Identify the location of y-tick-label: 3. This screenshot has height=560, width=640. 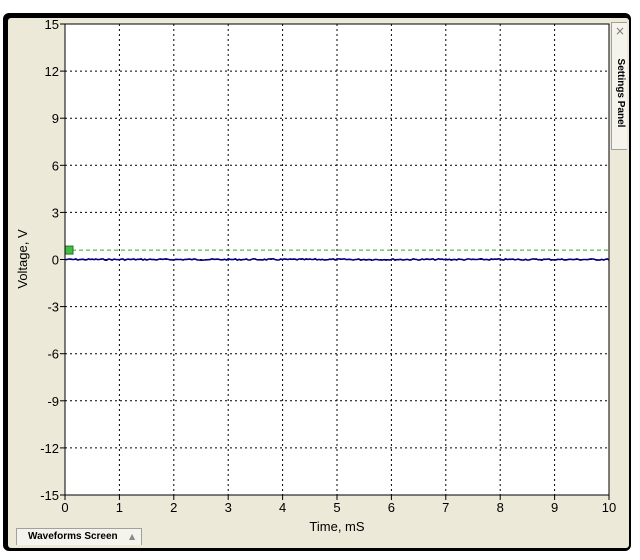
(55, 212).